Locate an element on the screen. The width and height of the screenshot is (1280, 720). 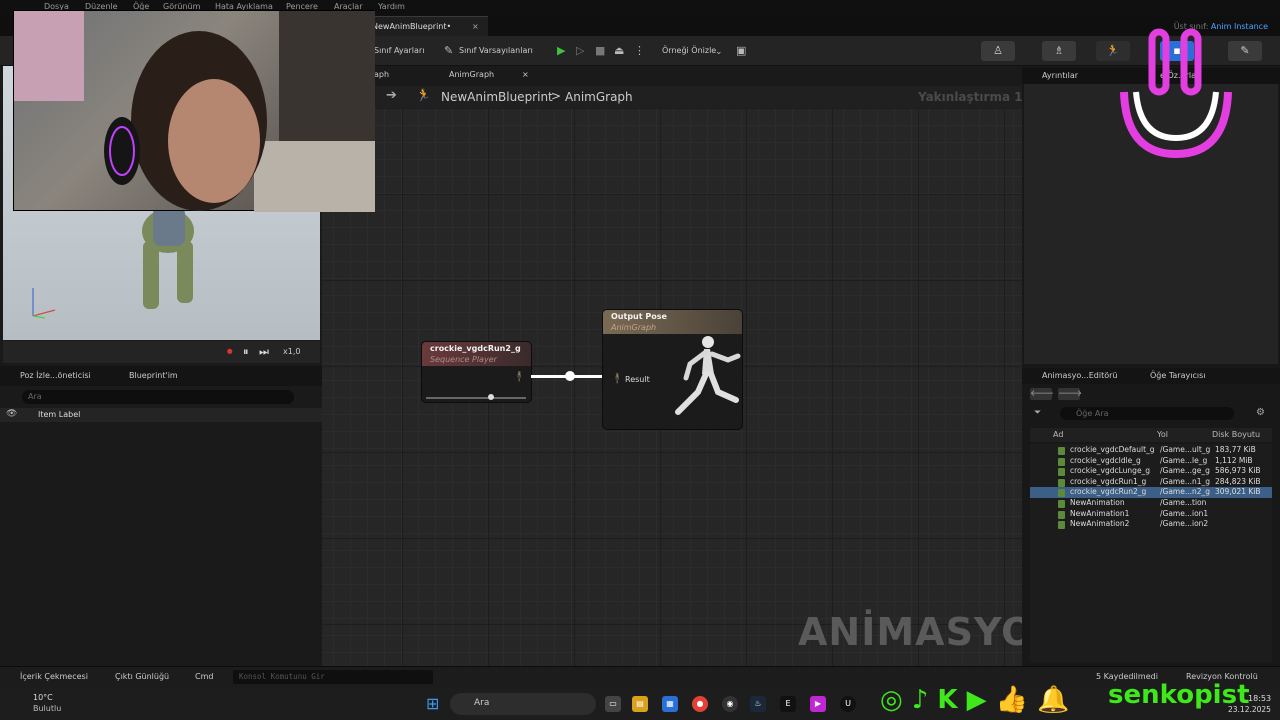
tab-asset-browser: Öğe Tarayıcısı is located at coordinates (1177, 375).